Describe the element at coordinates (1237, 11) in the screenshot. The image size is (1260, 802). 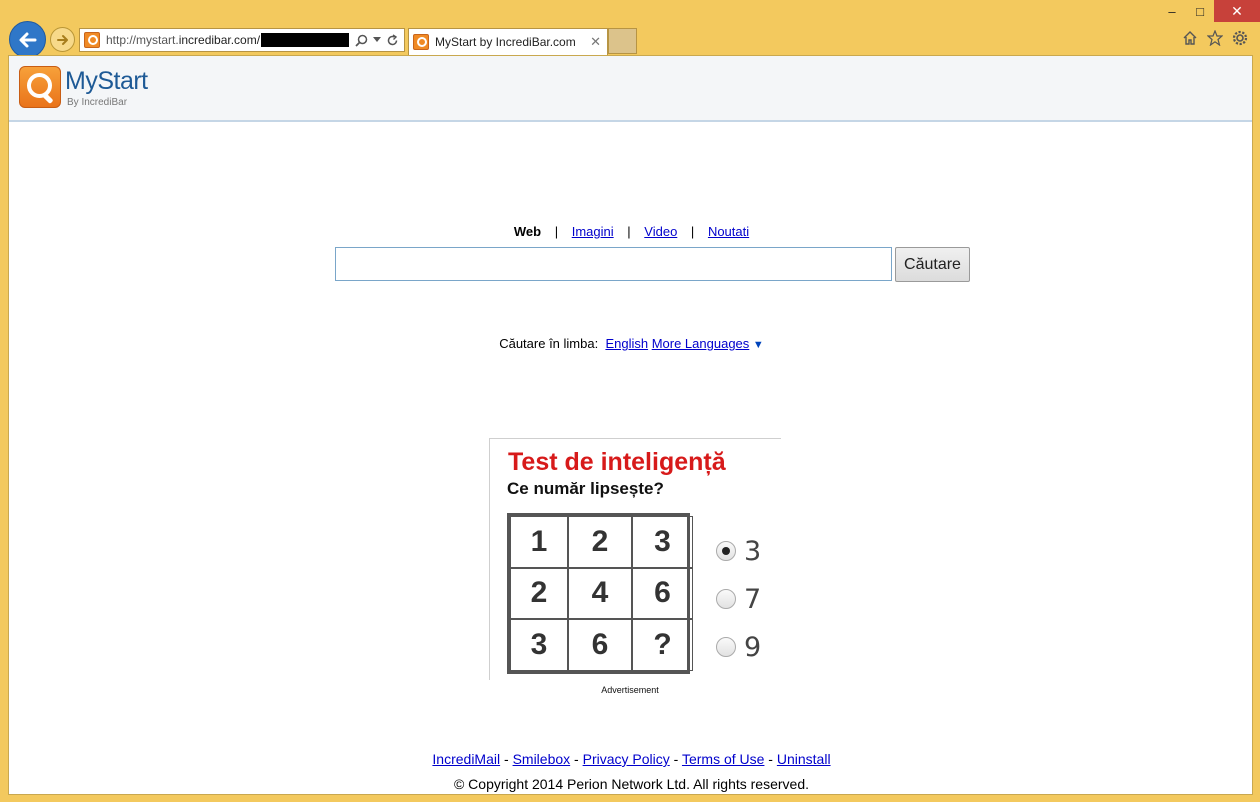
I see `close-button: ✕` at that location.